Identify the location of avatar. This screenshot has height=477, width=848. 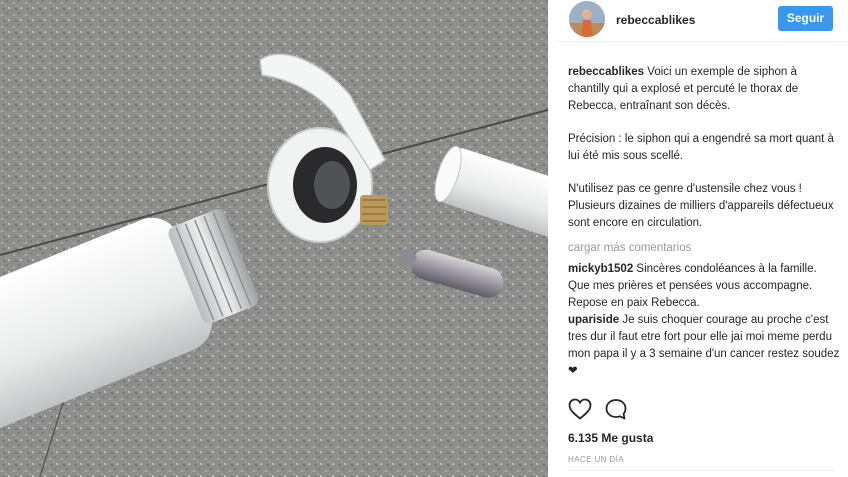
(587, 19).